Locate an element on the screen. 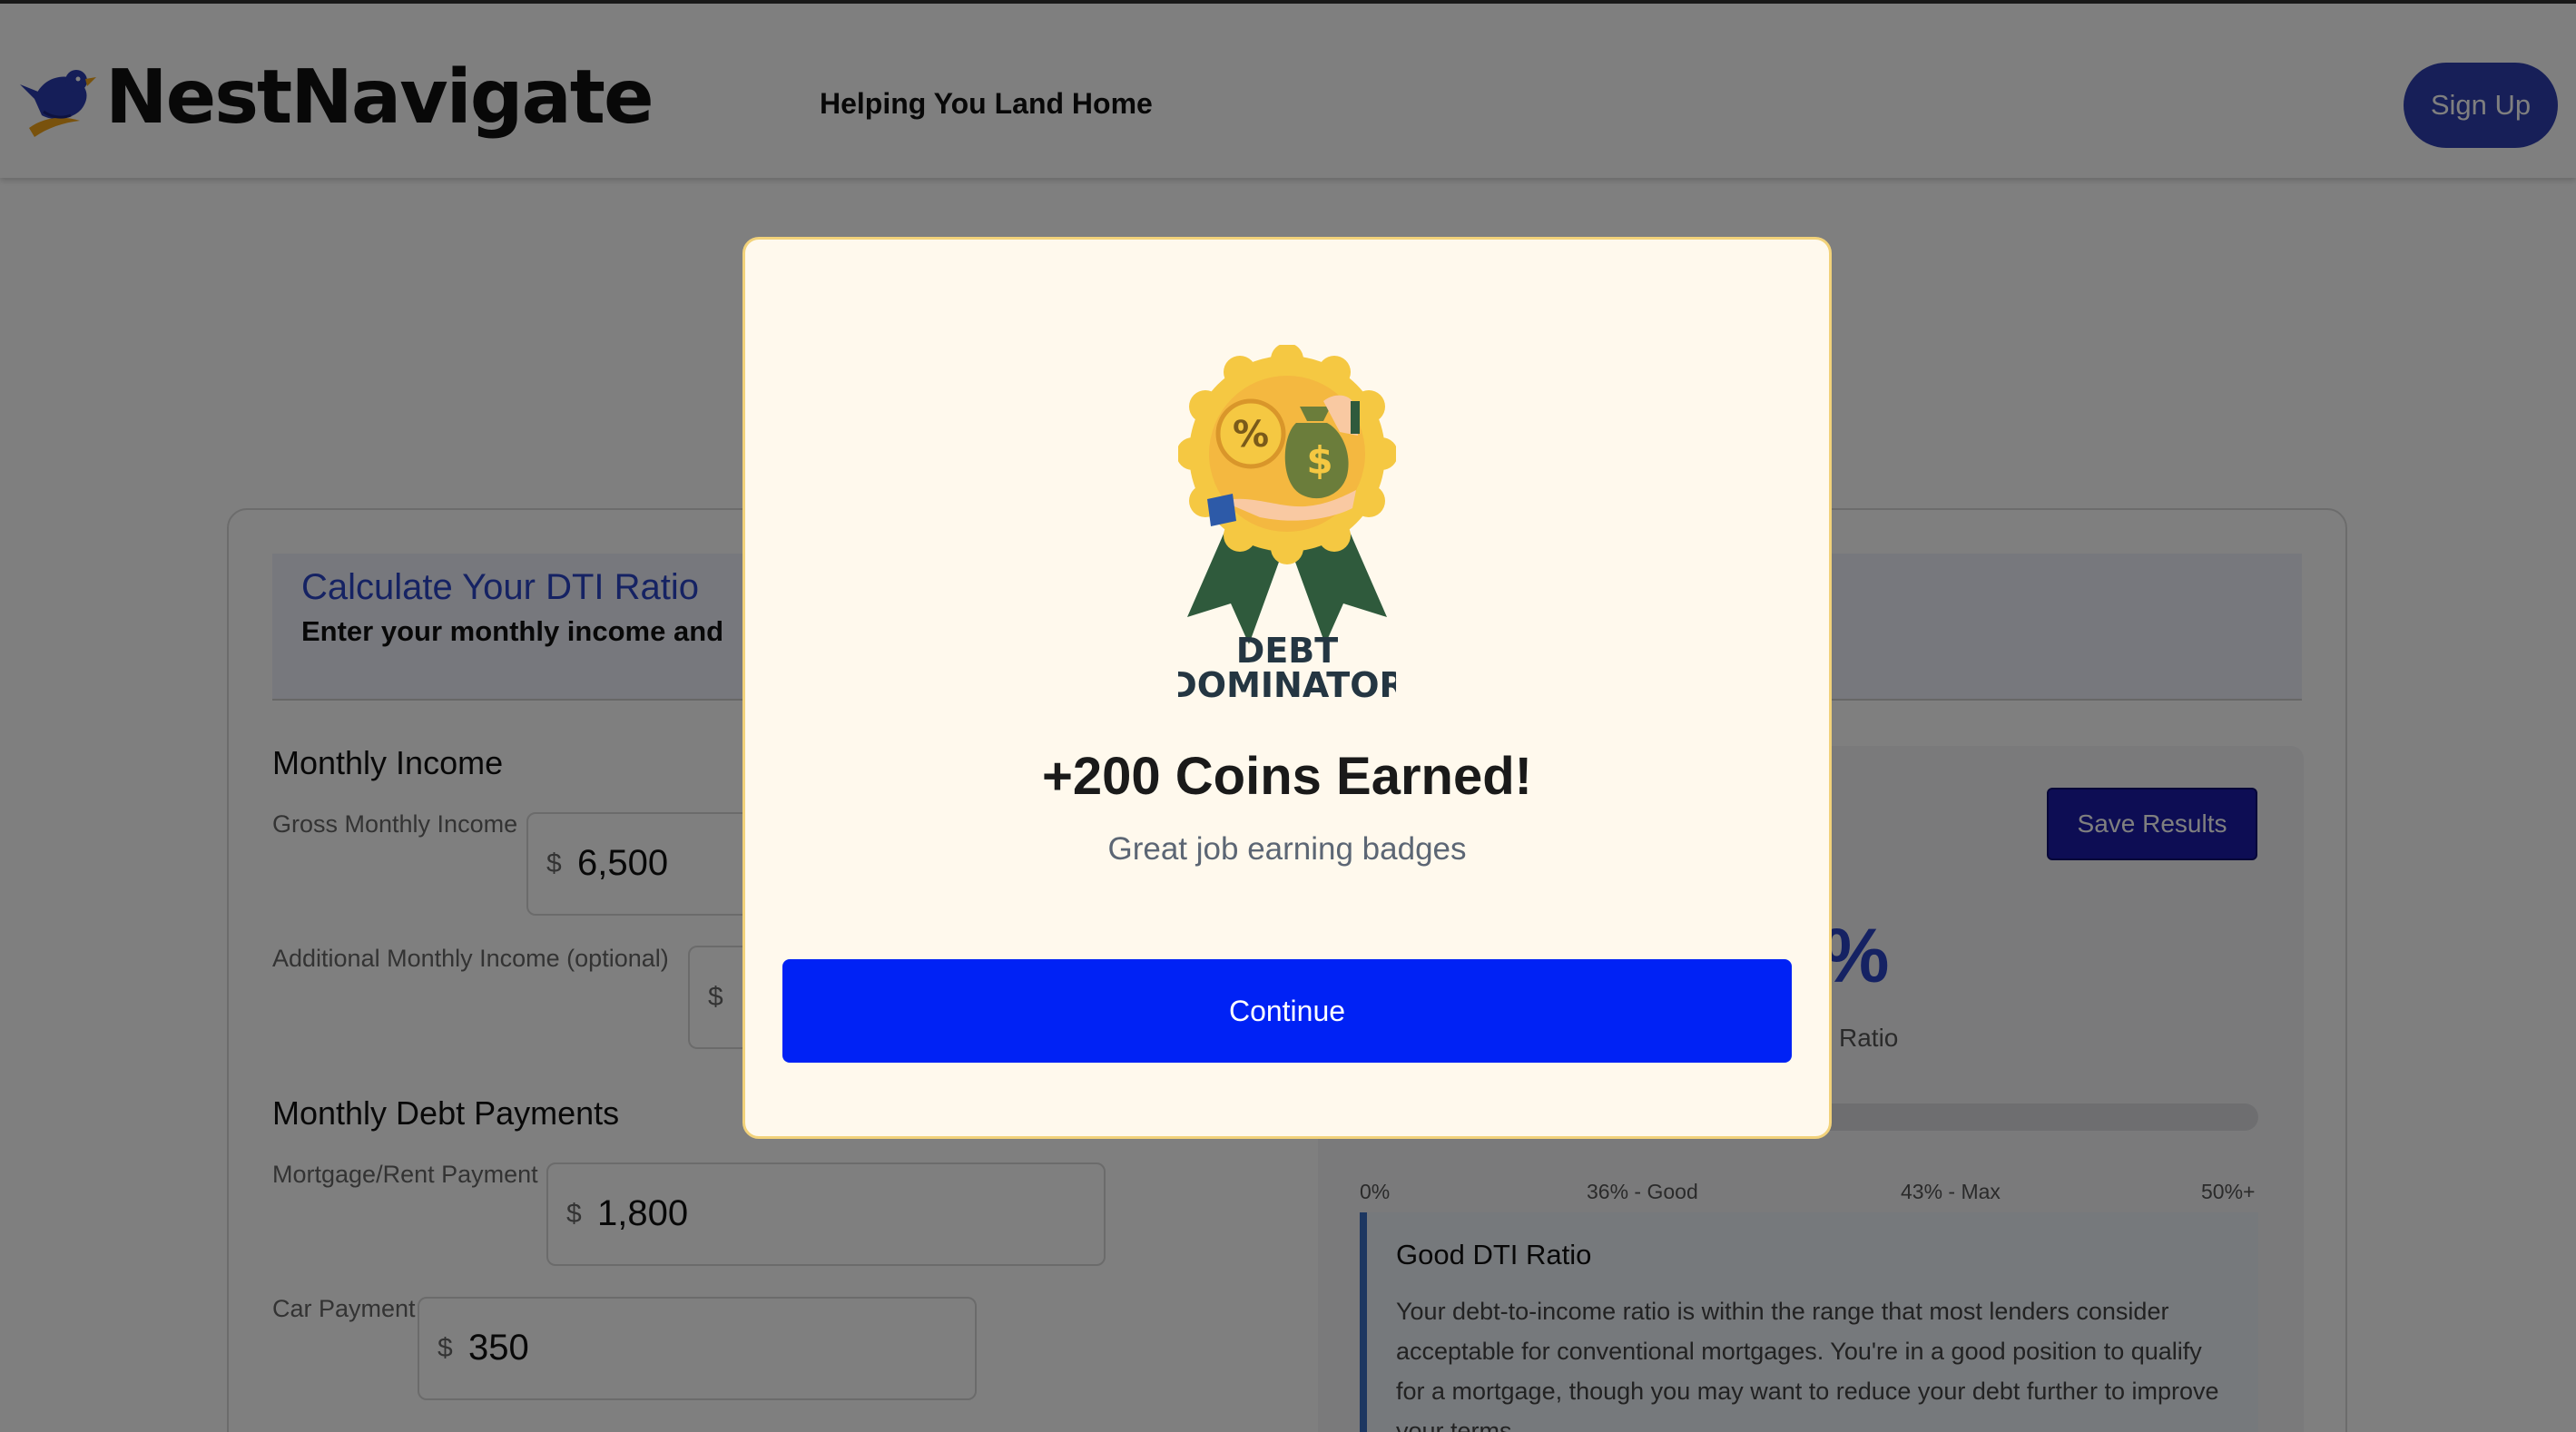 This screenshot has width=2576, height=1432. continue-button: Continue is located at coordinates (1287, 1011).